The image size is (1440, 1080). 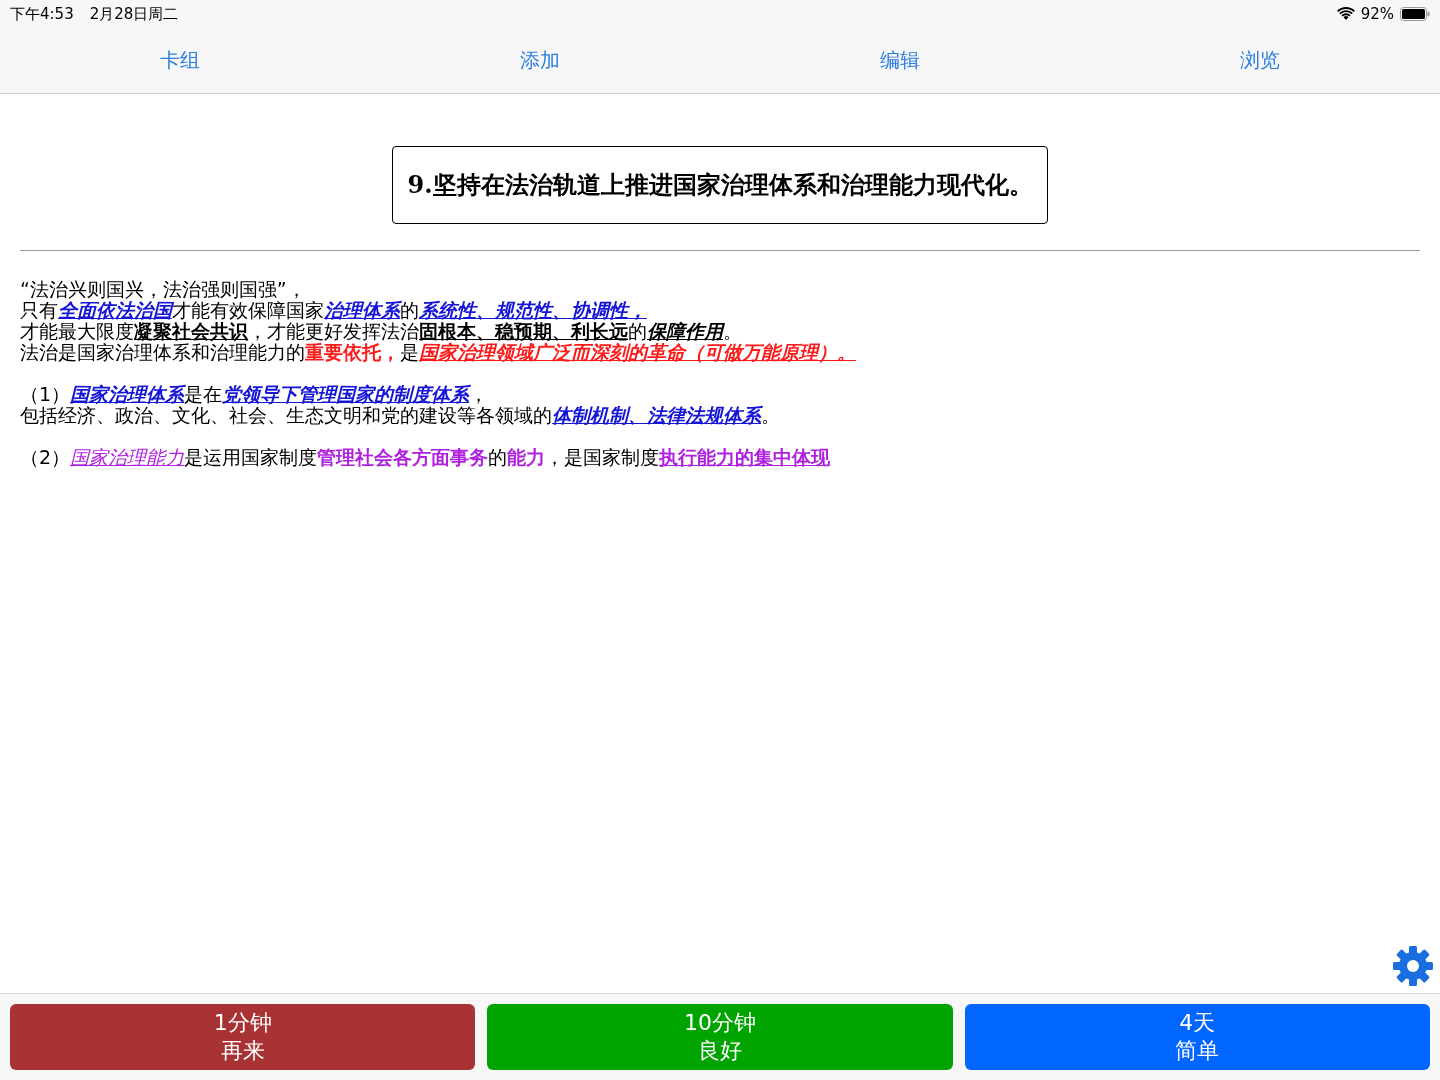 I want to click on answer-text-line: 包括经济、政治、文化、社会、生态文明和党的建设等各领域的体制机制、法律法规体系。, so click(x=400, y=415).